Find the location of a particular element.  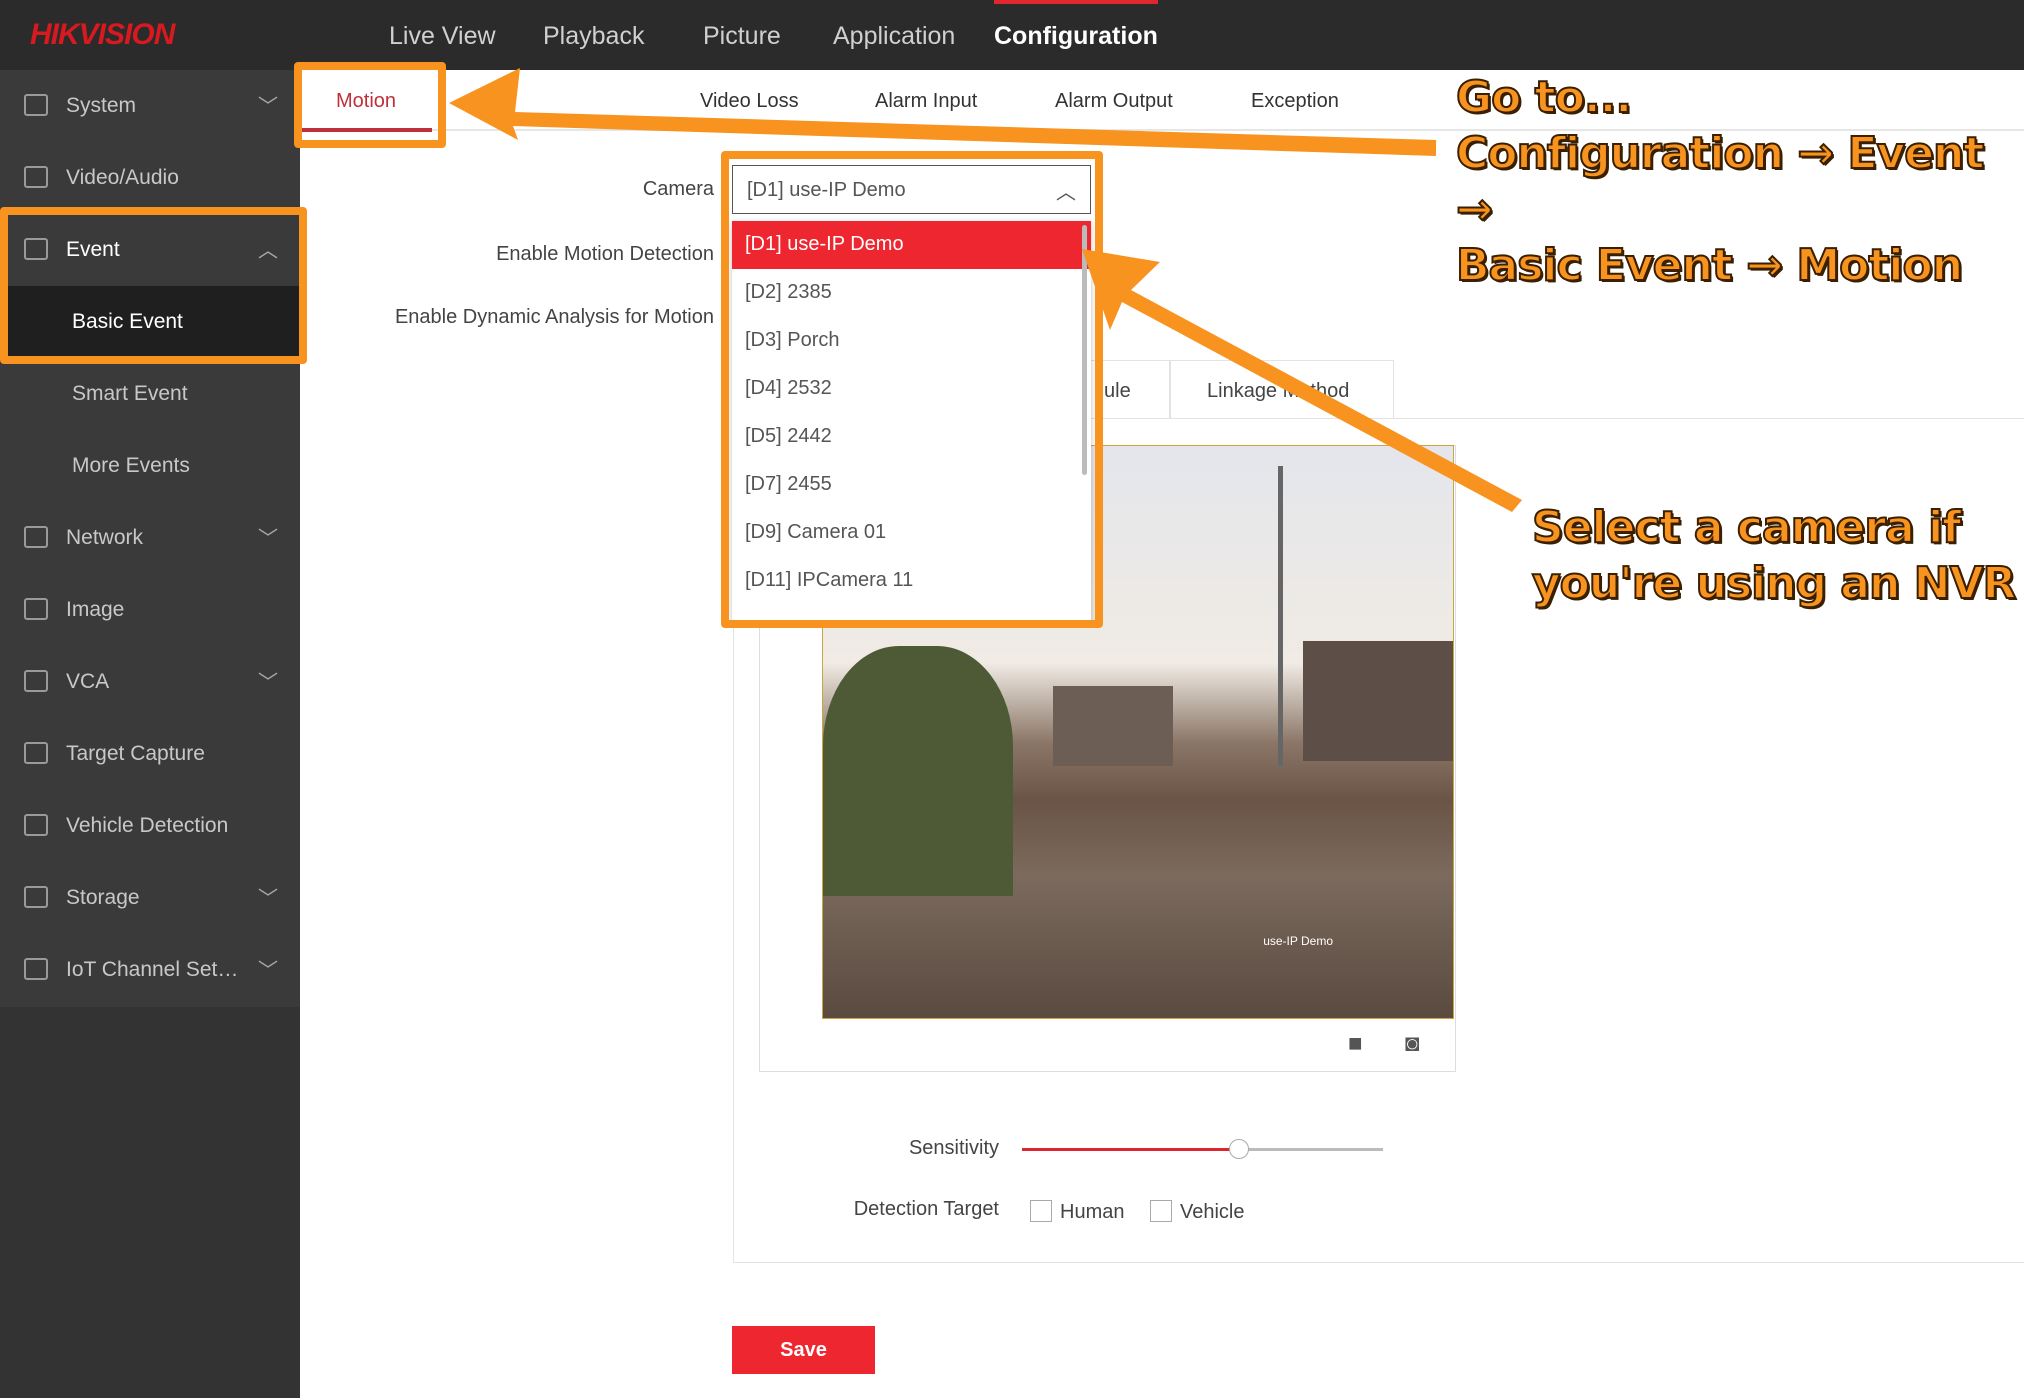

annotation-line: Configuration → Event → is located at coordinates (1720, 181).